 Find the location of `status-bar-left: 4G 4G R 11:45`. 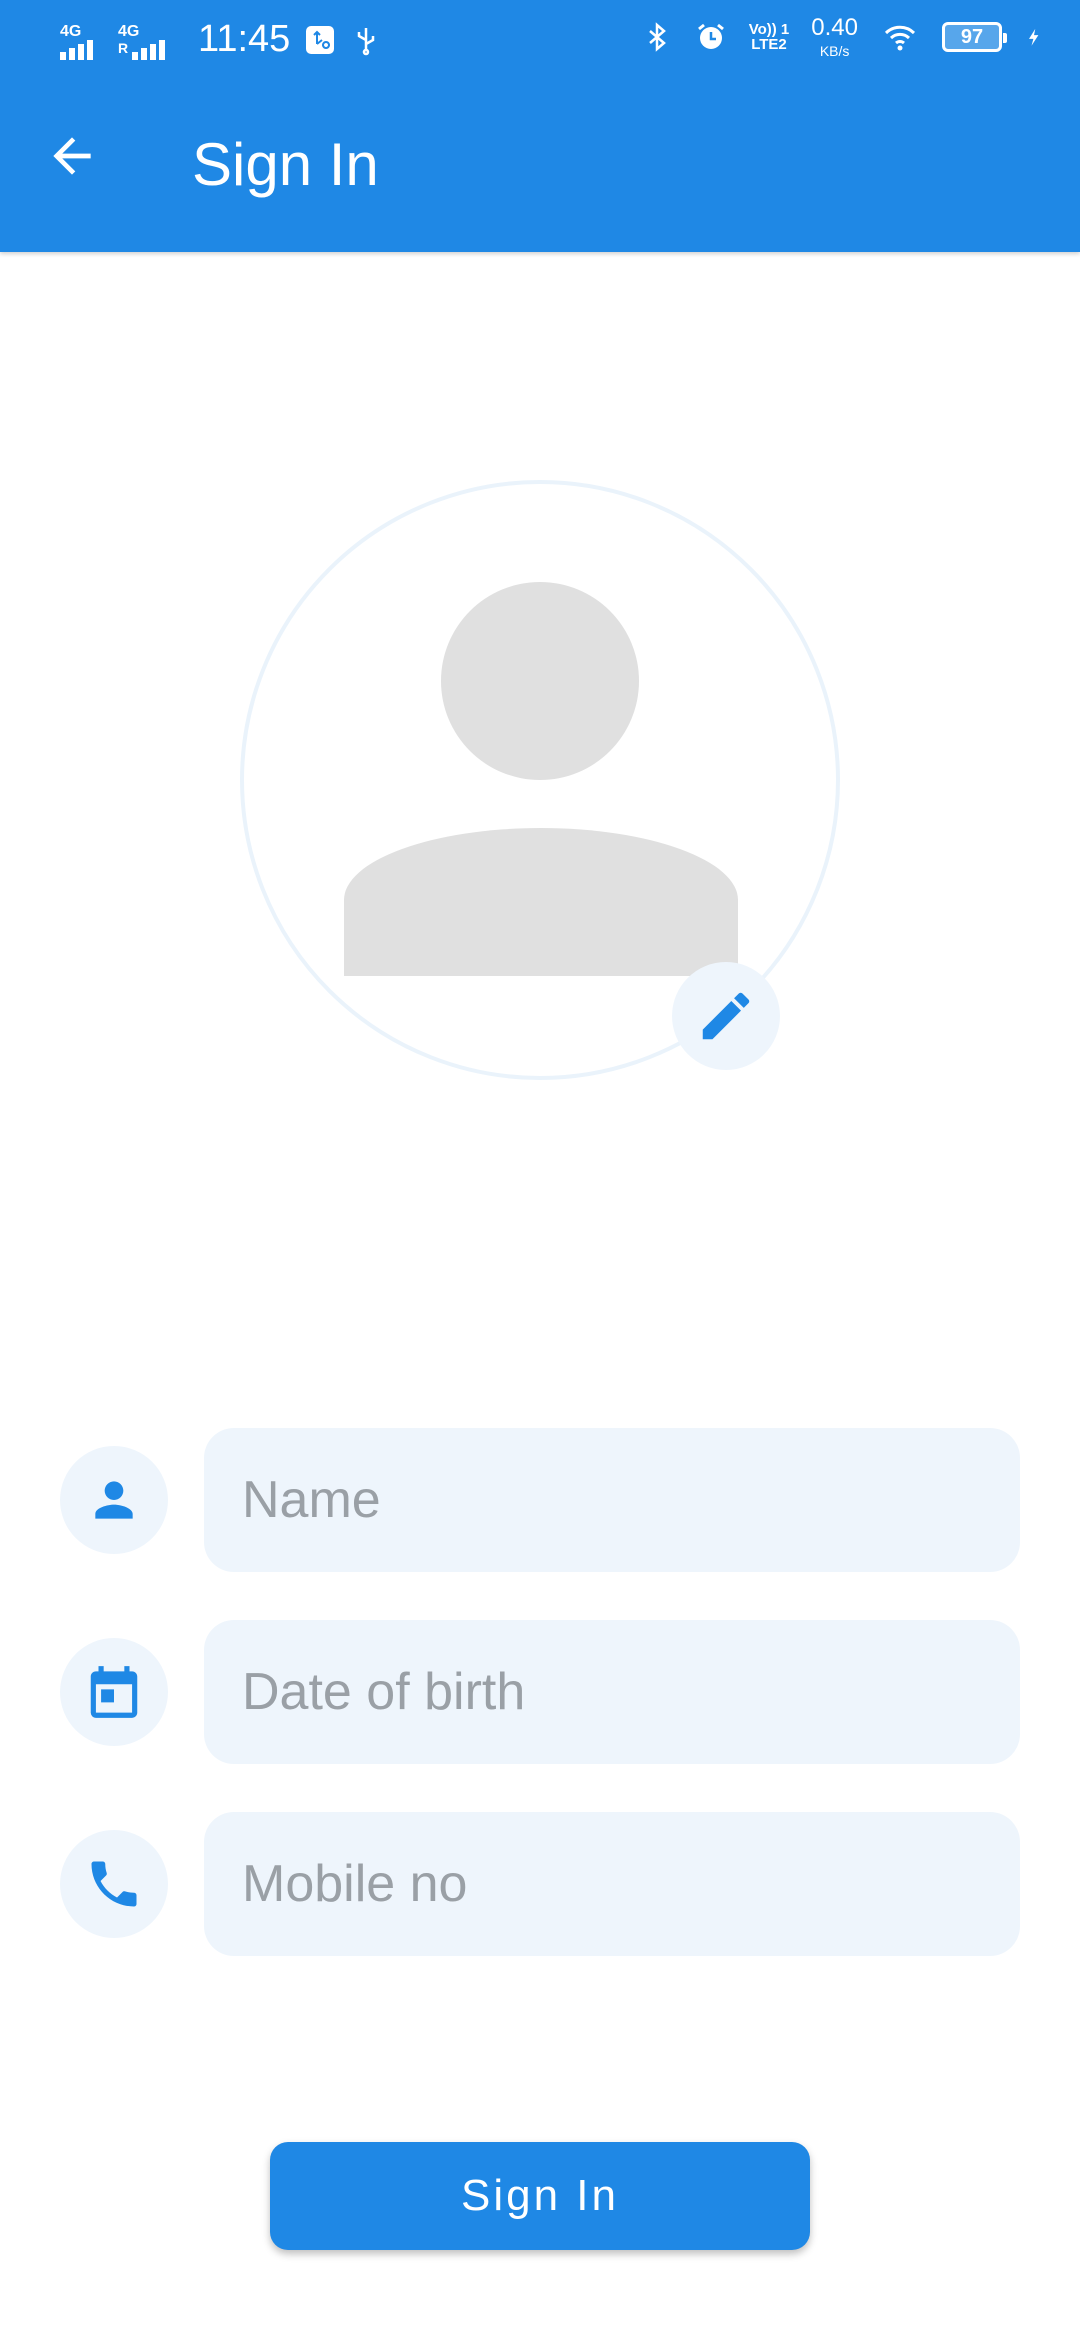

status-bar-left: 4G 4G R 11:45 is located at coordinates (220, 39).